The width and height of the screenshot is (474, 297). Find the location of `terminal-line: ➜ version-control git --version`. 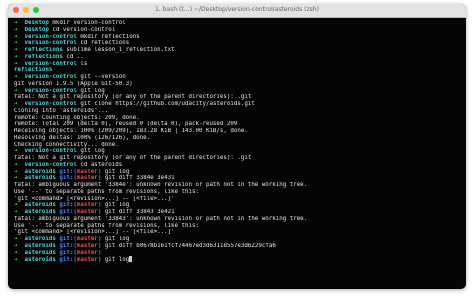

terminal-line: ➜ version-control git --version is located at coordinates (238, 77).